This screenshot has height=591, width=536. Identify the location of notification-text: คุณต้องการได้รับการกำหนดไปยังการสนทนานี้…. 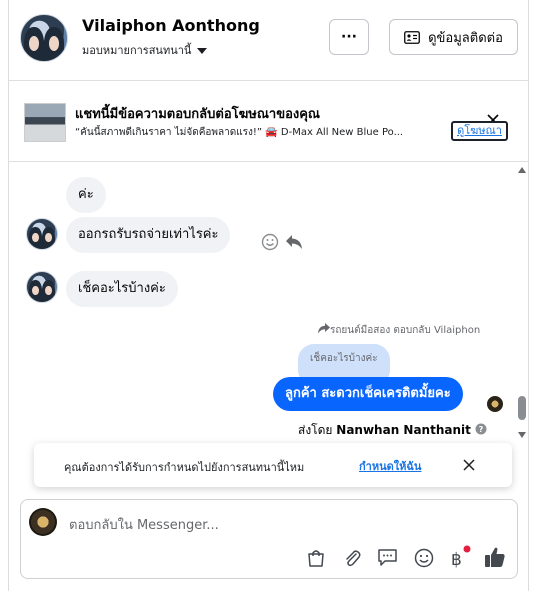
(184, 467).